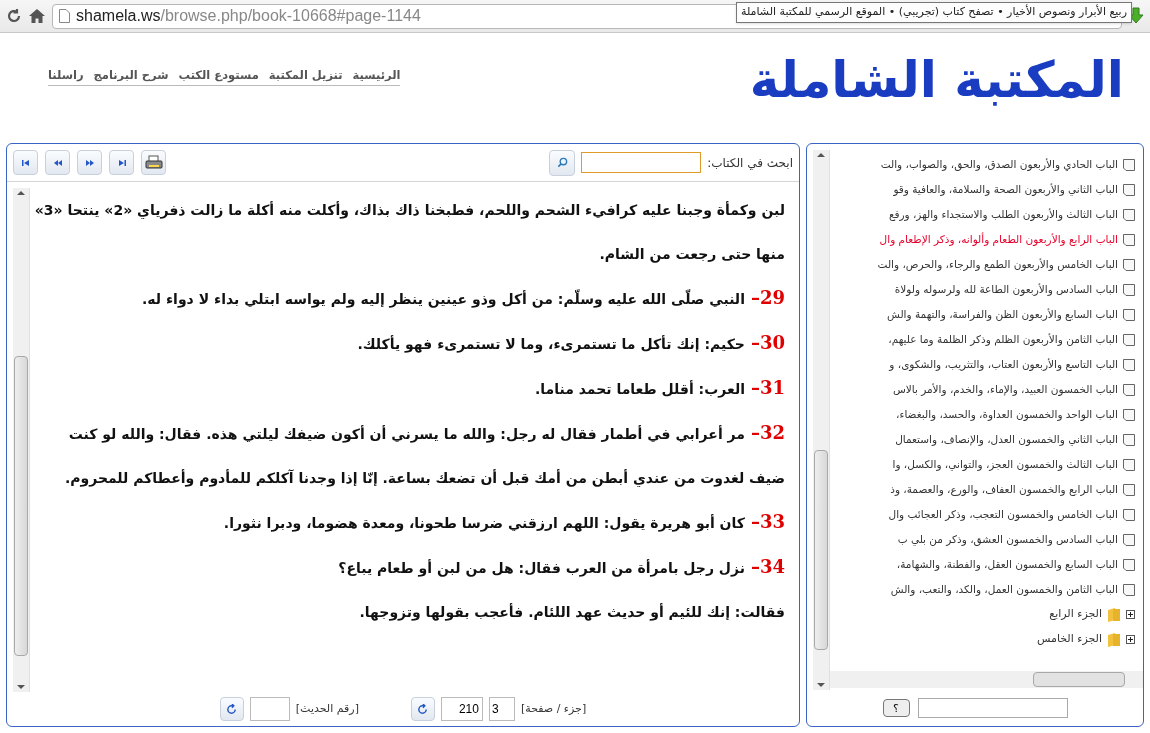  What do you see at coordinates (131, 76) in the screenshot?
I see `nav-link: شرح البرنامج` at bounding box center [131, 76].